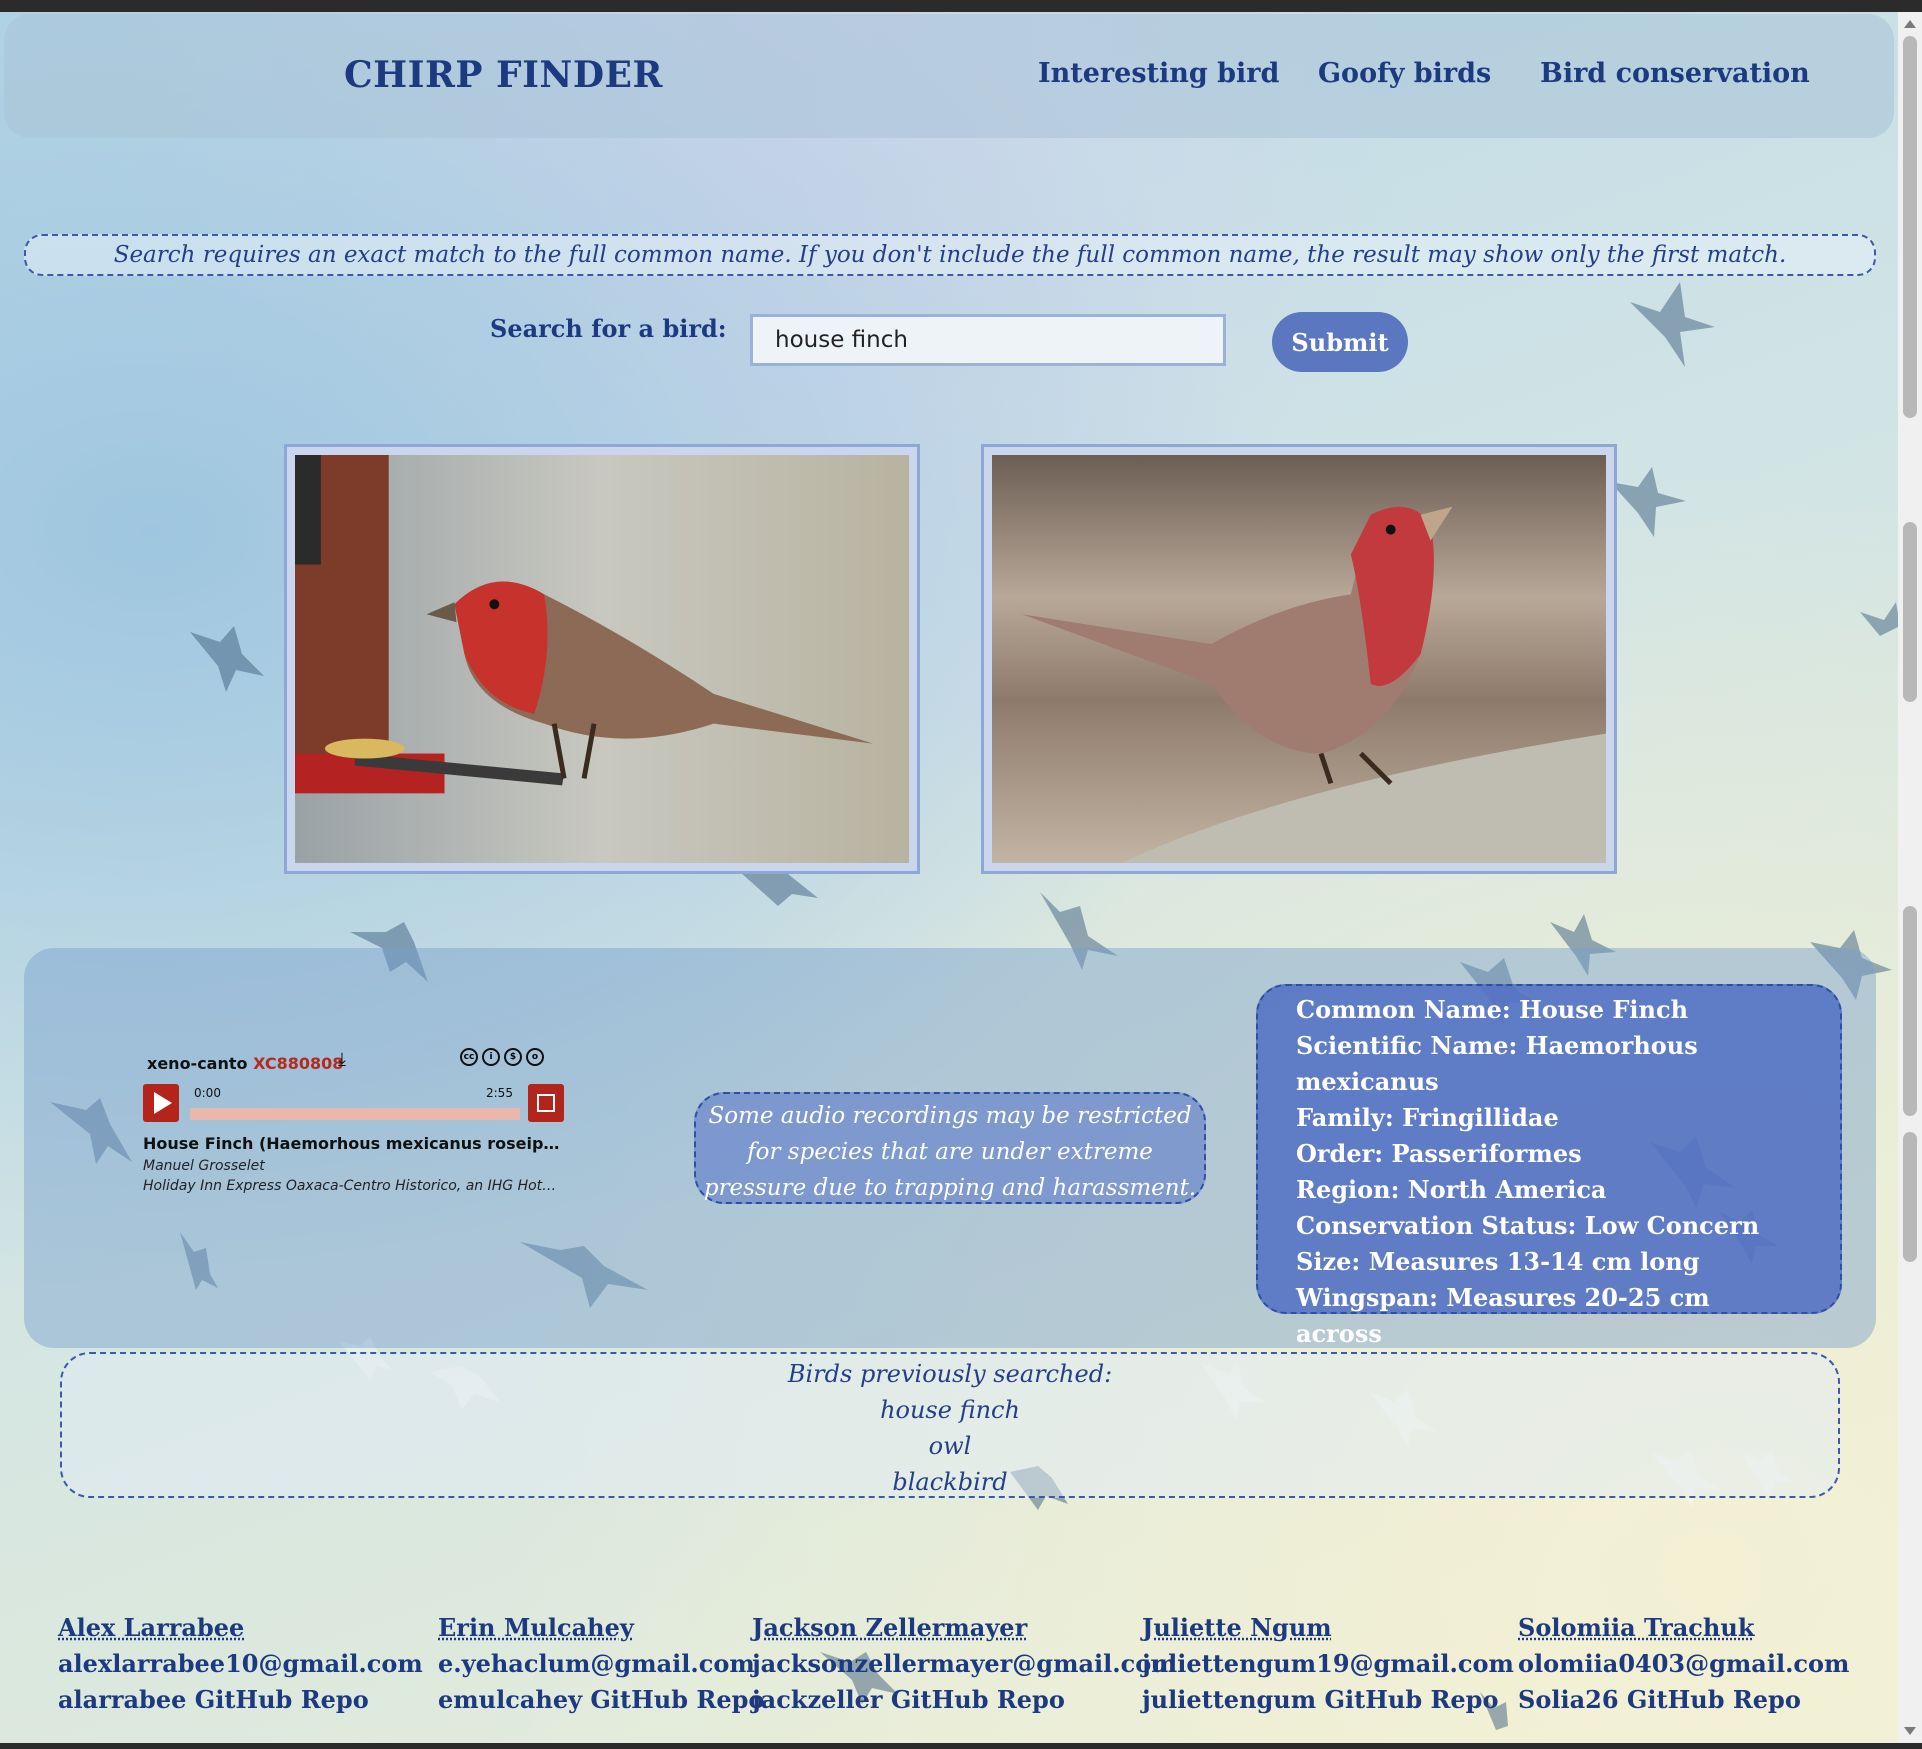  Describe the element at coordinates (1910, 1731) in the screenshot. I see `scroll-down-arrow-icon` at that location.